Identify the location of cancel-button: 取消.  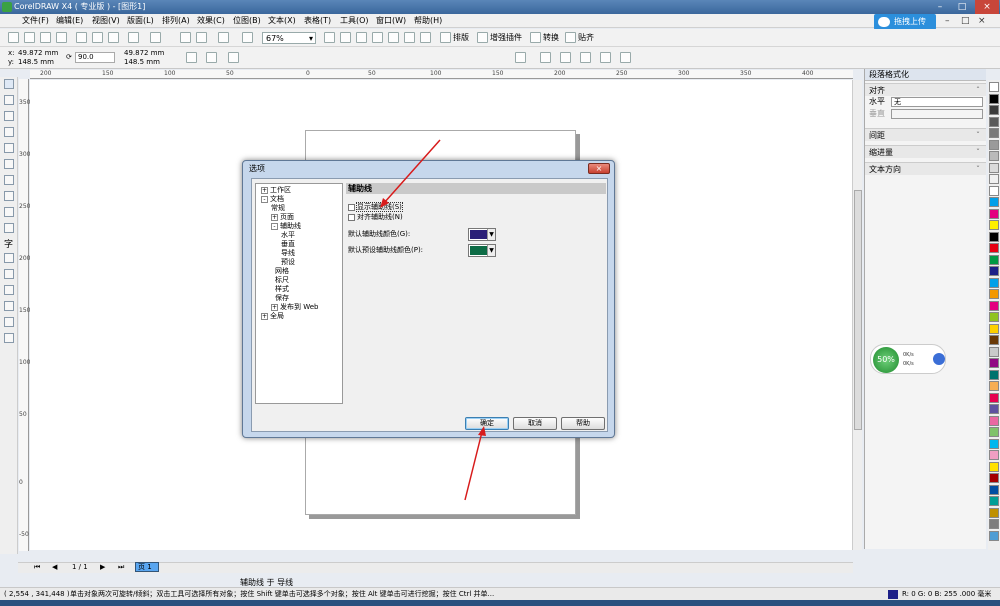
(535, 423).